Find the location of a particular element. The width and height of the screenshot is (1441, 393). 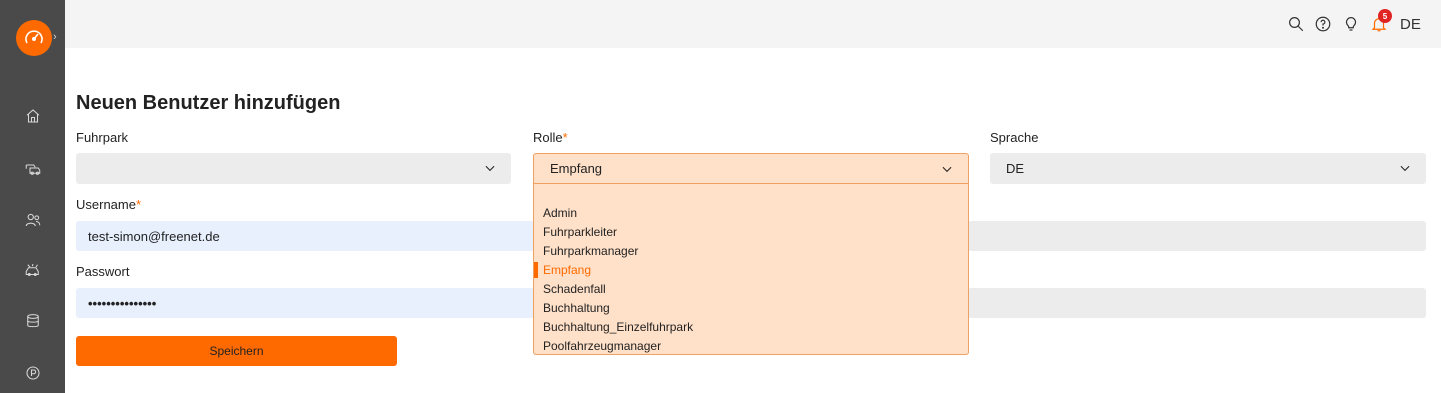

page-title: Neuen Benutzer hinzufügen is located at coordinates (208, 103).